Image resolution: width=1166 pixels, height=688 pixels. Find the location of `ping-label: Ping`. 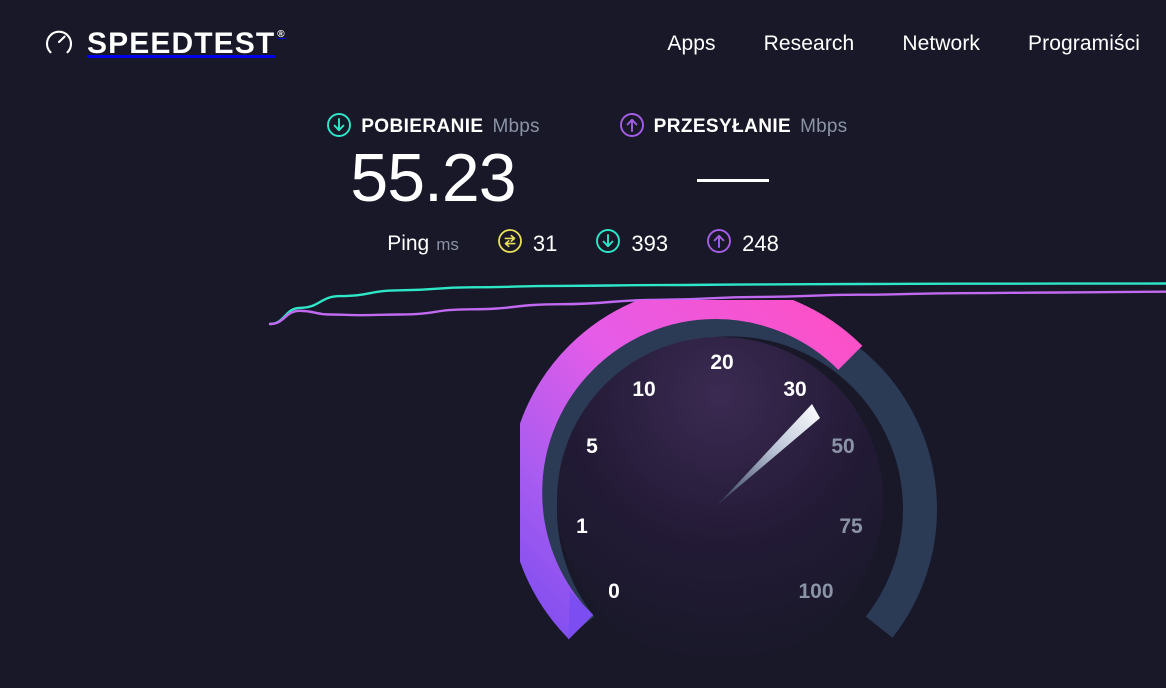

ping-label: Ping is located at coordinates (408, 243).